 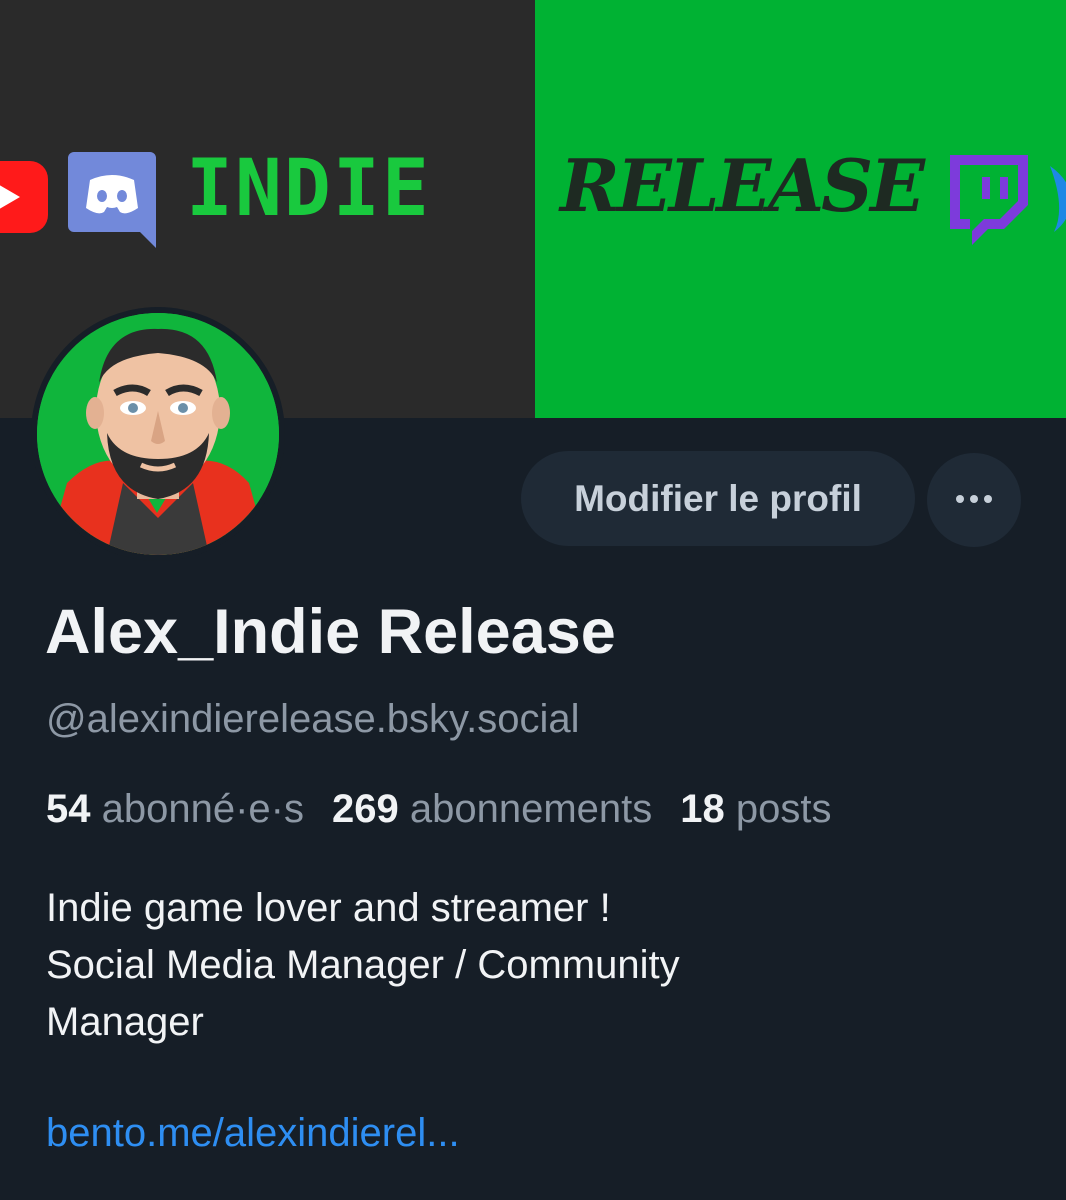 What do you see at coordinates (113, 204) in the screenshot?
I see `discord-icon` at bounding box center [113, 204].